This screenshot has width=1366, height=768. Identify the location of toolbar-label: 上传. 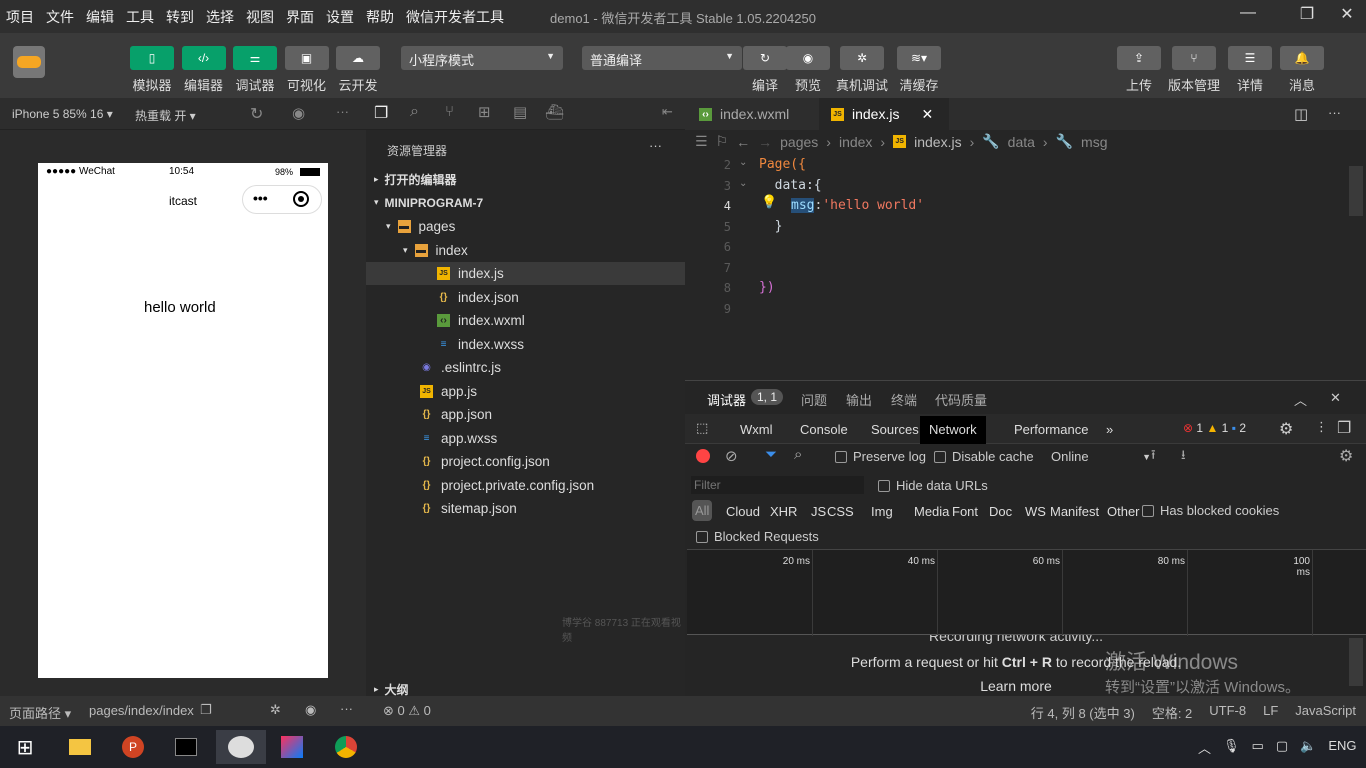
(1139, 84).